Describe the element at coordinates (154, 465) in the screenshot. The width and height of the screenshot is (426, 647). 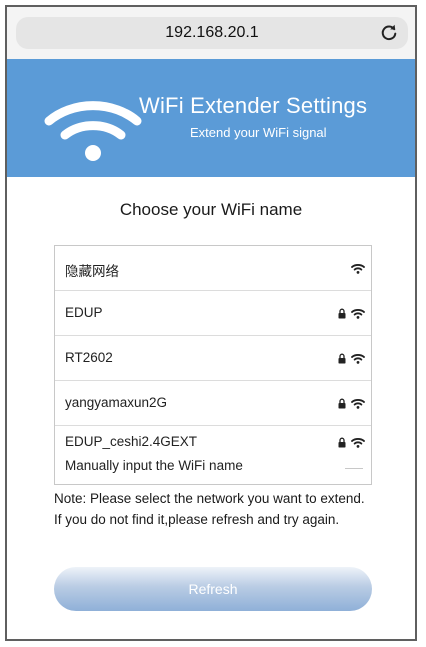
I see `manual-input-label: Manually input the WiFi name` at that location.